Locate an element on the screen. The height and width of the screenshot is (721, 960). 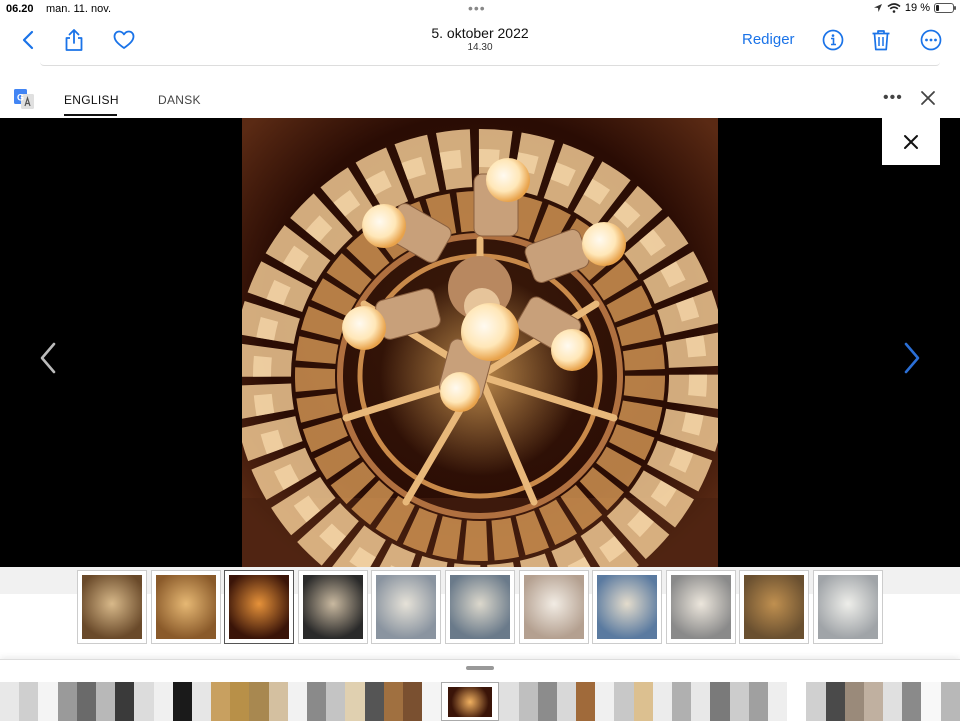
info-icon is located at coordinates (833, 40).